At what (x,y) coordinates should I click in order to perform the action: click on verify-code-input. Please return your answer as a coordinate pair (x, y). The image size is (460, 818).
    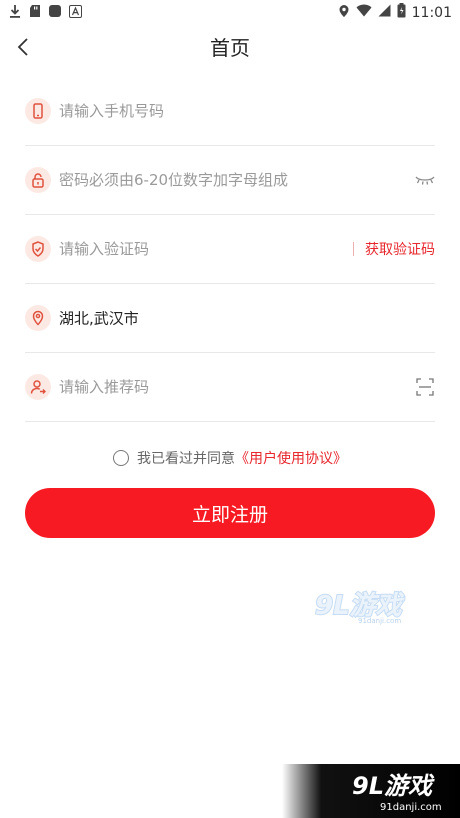
    Looking at the image, I should click on (189, 249).